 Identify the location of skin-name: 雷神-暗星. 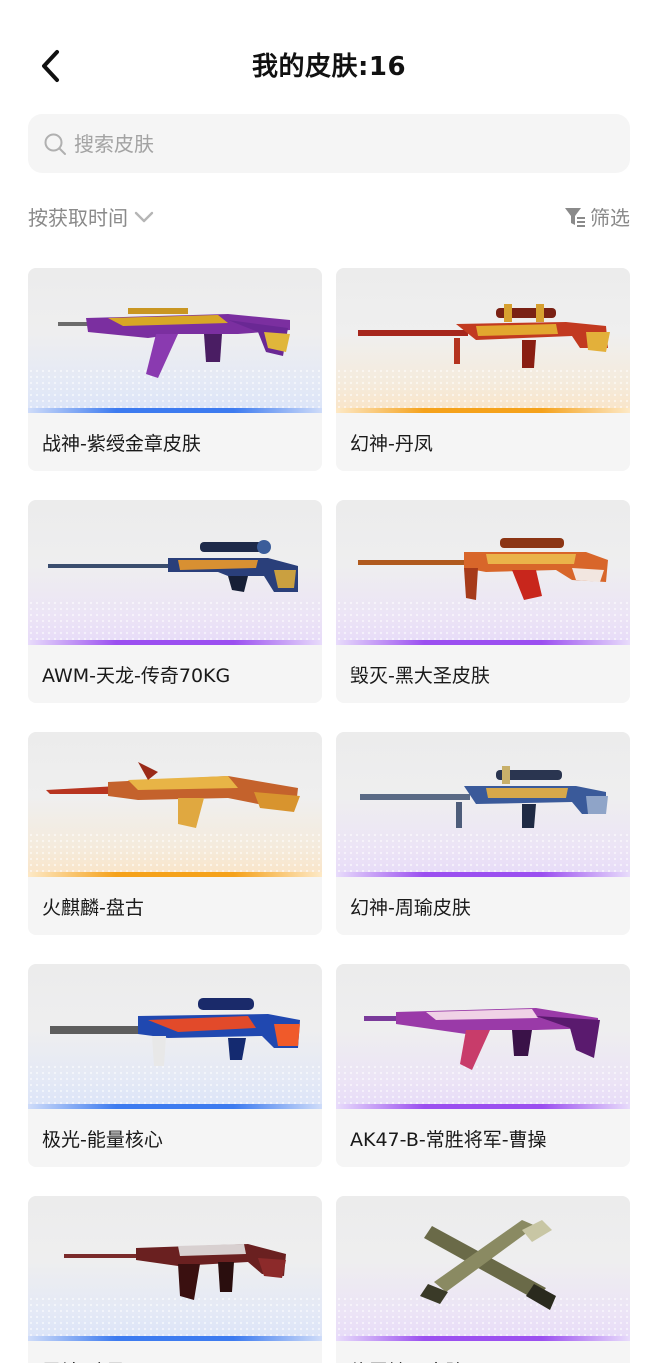
(175, 1352).